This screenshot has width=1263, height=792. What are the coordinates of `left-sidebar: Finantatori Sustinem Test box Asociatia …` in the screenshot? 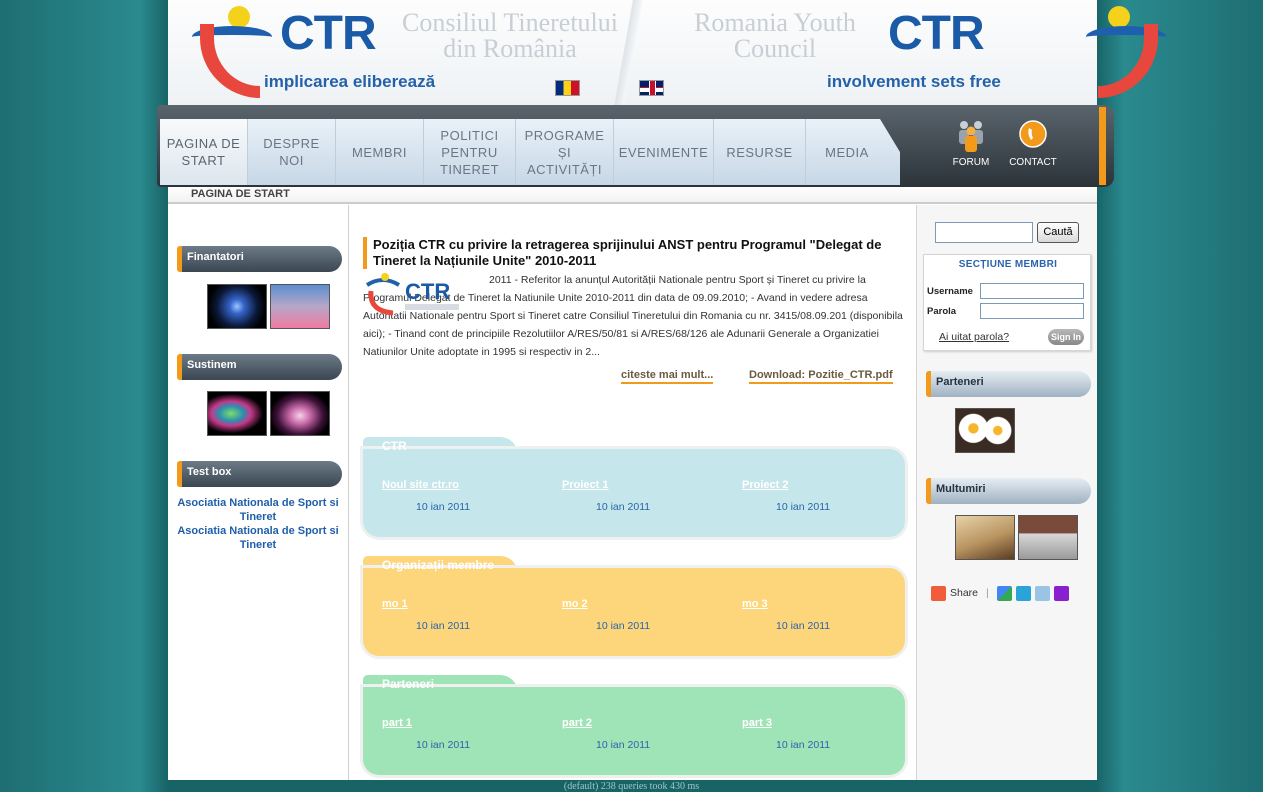 It's located at (258, 492).